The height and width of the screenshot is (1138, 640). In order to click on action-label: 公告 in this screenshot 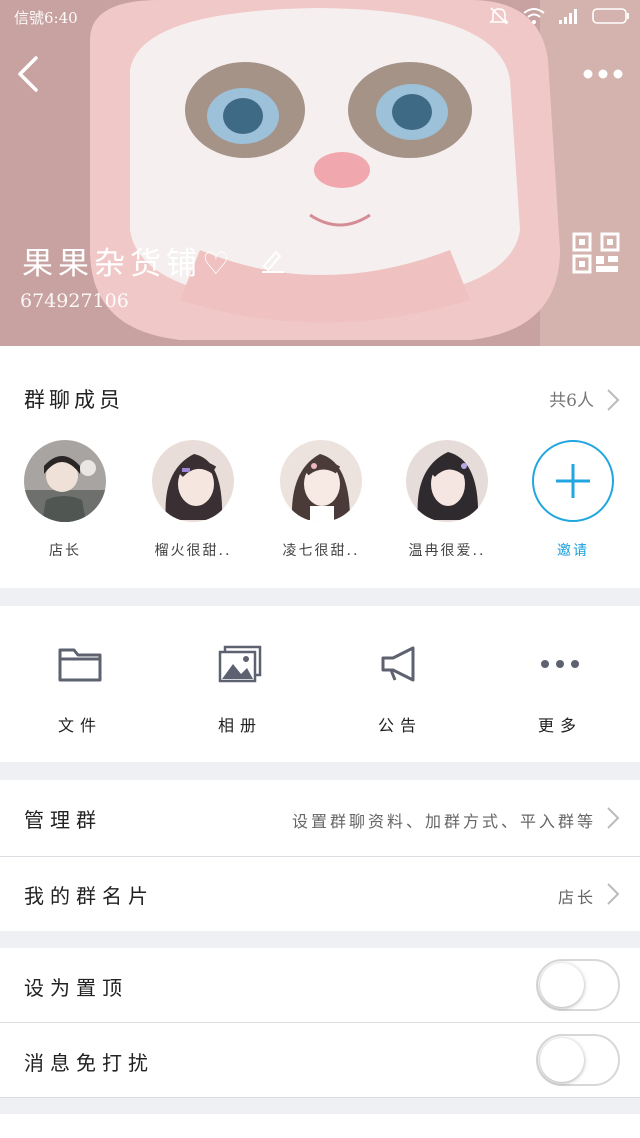, I will do `click(399, 725)`.